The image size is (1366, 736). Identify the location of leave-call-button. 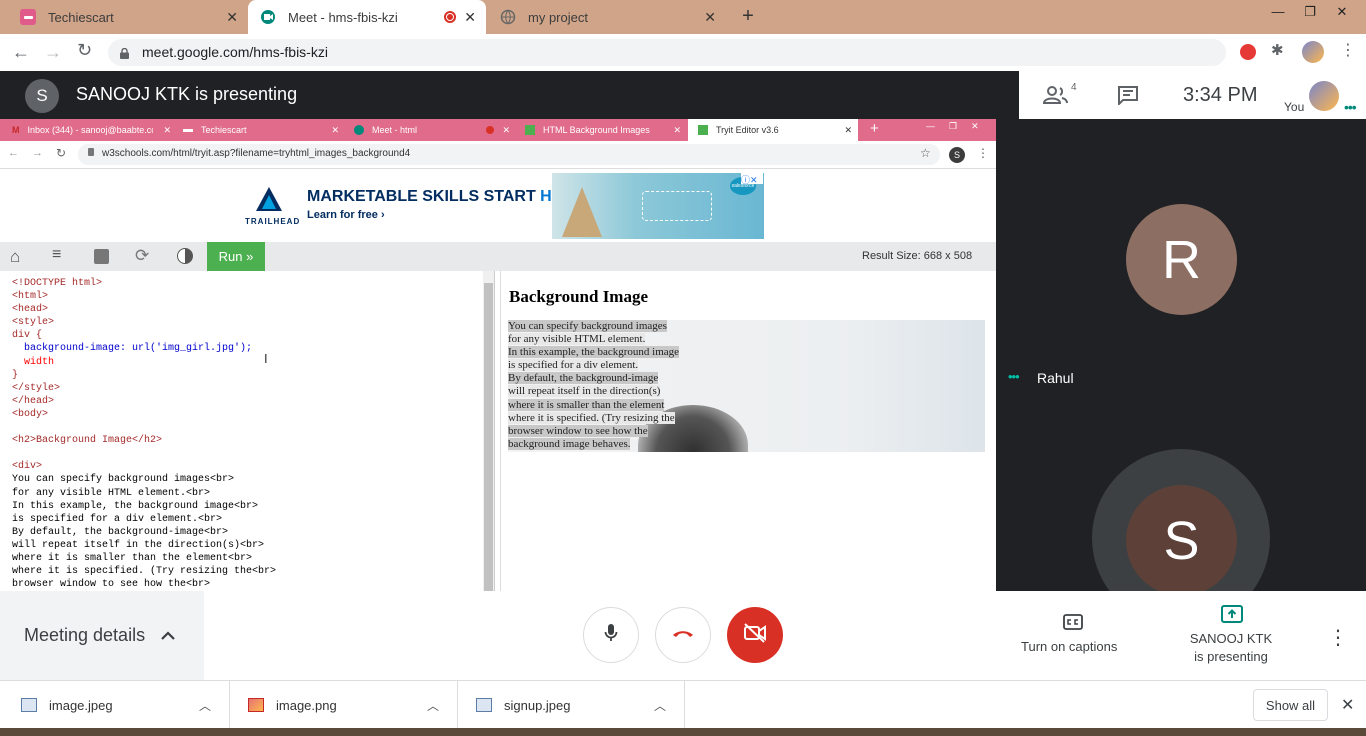
(683, 635).